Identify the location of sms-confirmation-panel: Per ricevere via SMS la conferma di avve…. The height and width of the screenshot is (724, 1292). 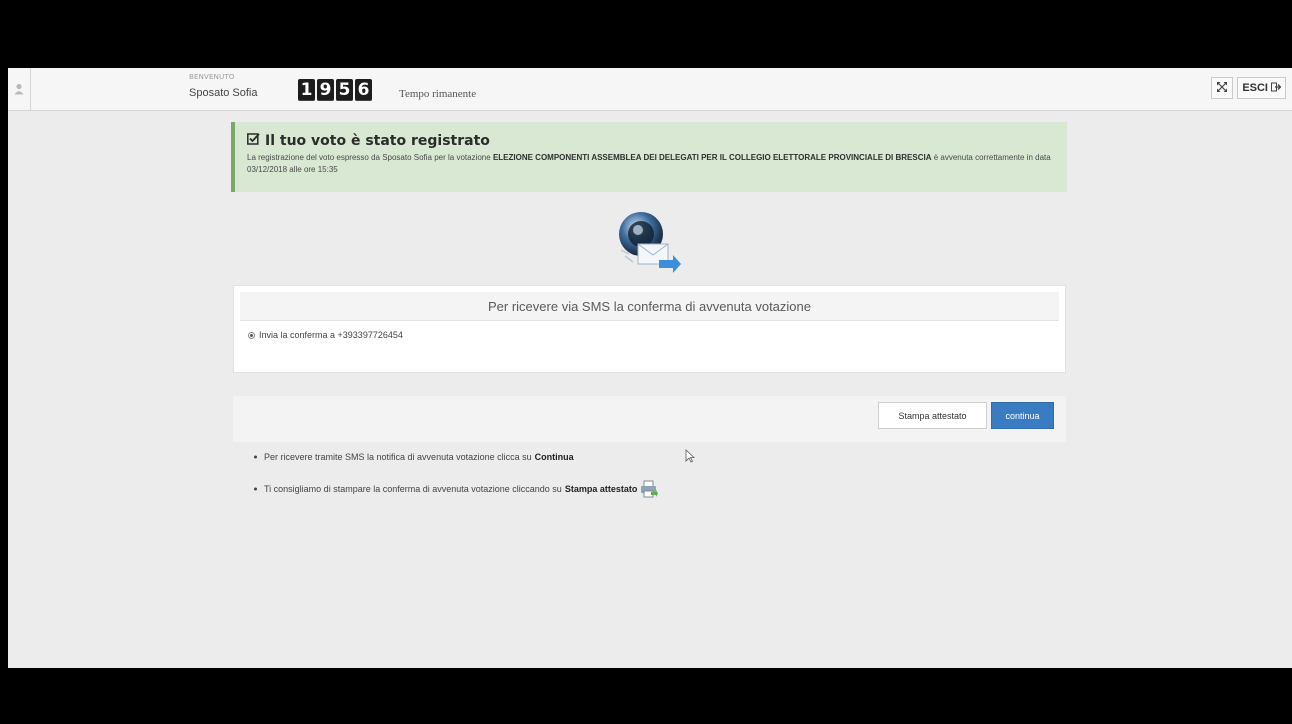
(649, 329).